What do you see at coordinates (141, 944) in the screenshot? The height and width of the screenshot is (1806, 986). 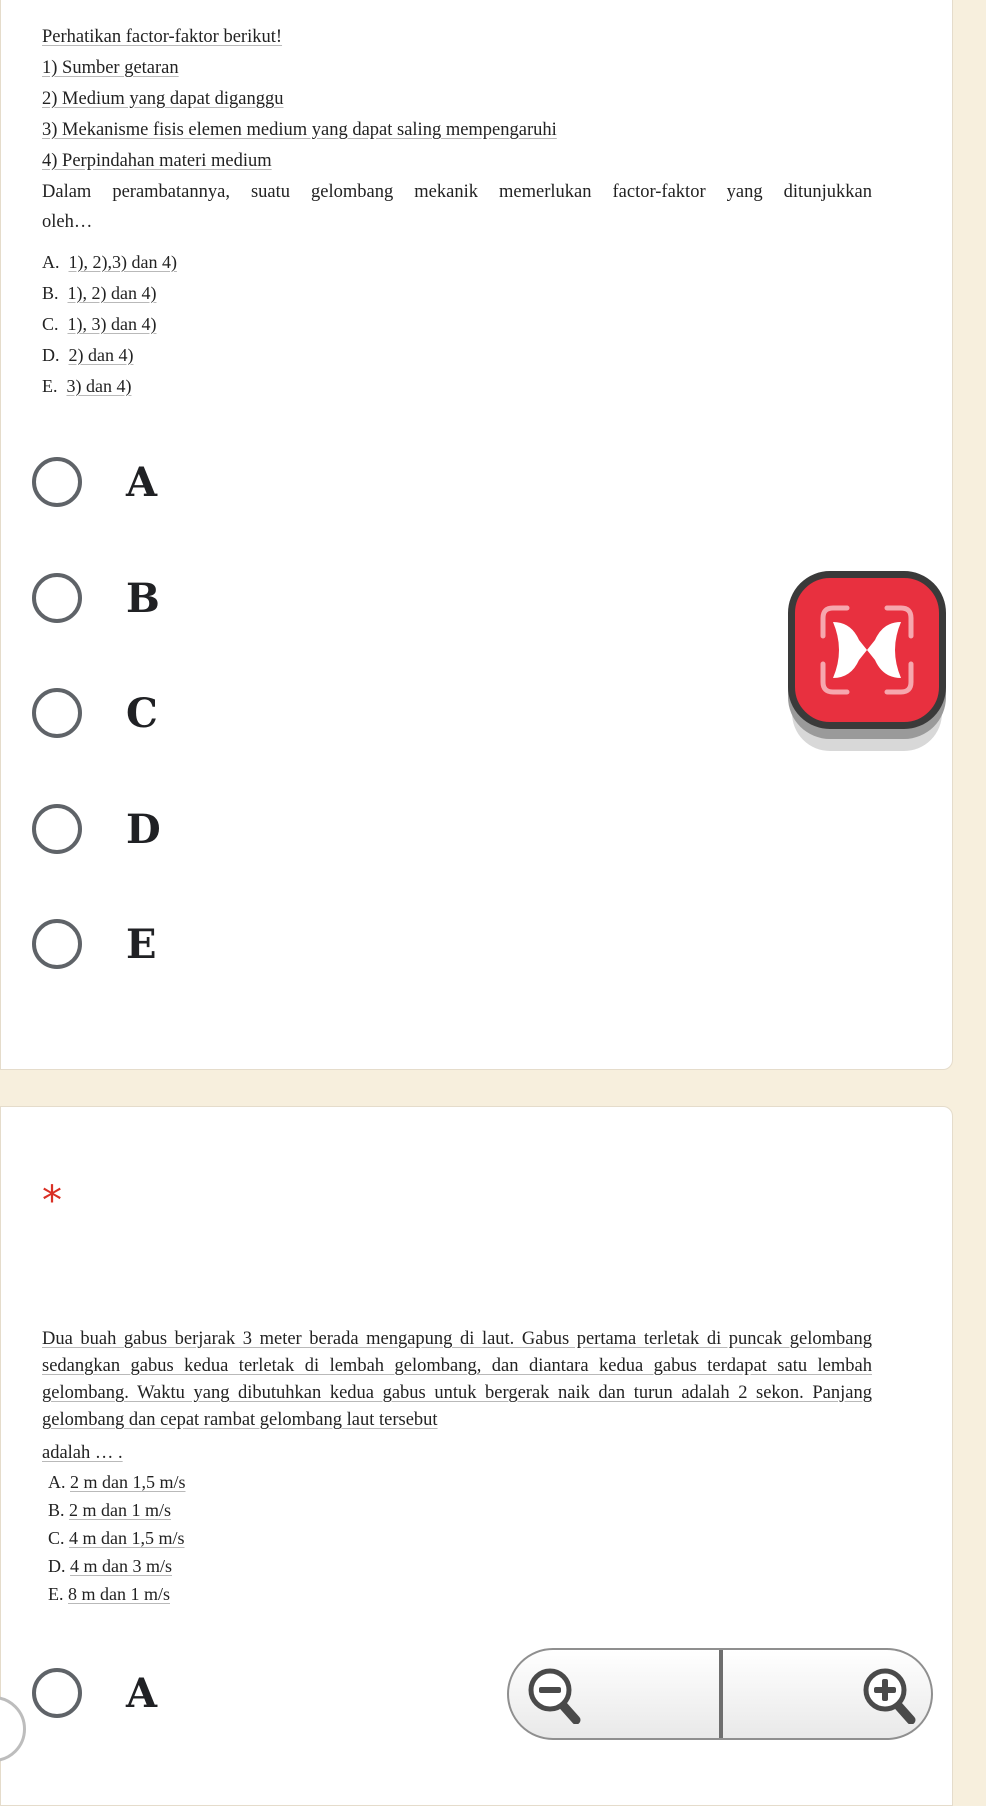 I see `choice-label: E` at bounding box center [141, 944].